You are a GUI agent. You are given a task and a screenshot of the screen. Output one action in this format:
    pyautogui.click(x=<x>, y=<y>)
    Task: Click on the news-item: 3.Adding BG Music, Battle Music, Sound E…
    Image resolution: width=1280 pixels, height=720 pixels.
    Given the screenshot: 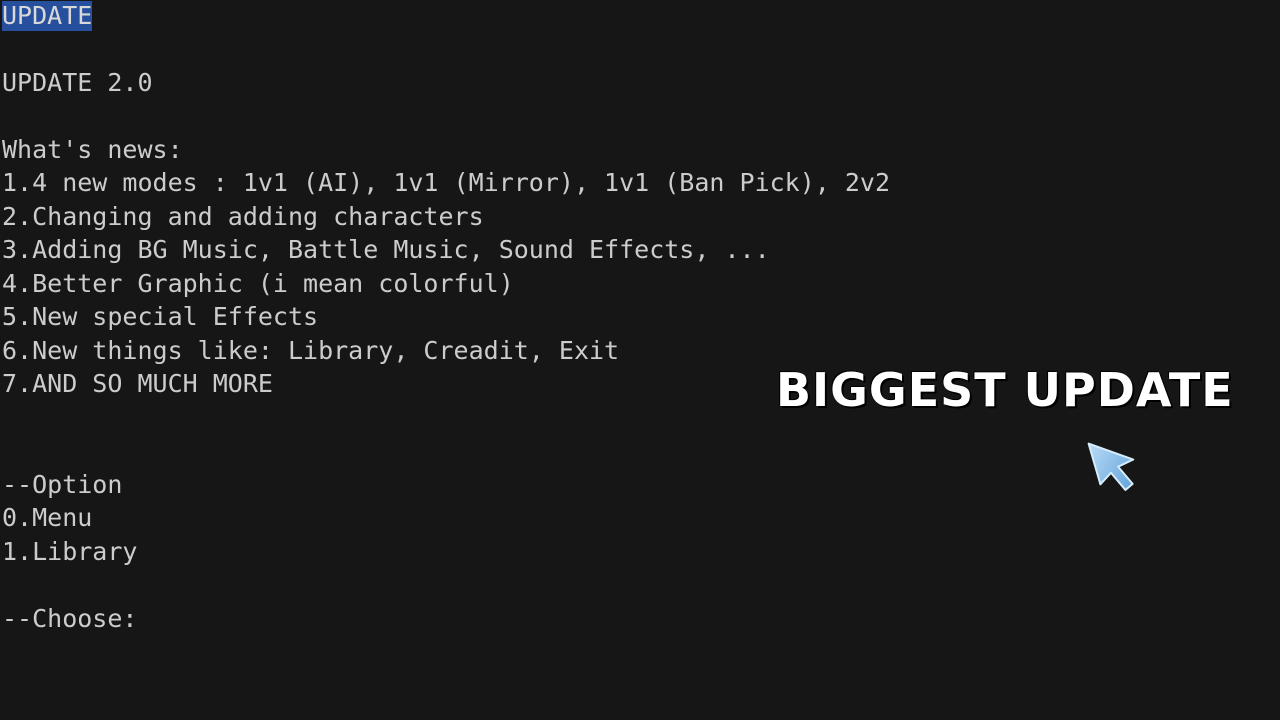 What is the action you would take?
    pyautogui.click(x=386, y=249)
    